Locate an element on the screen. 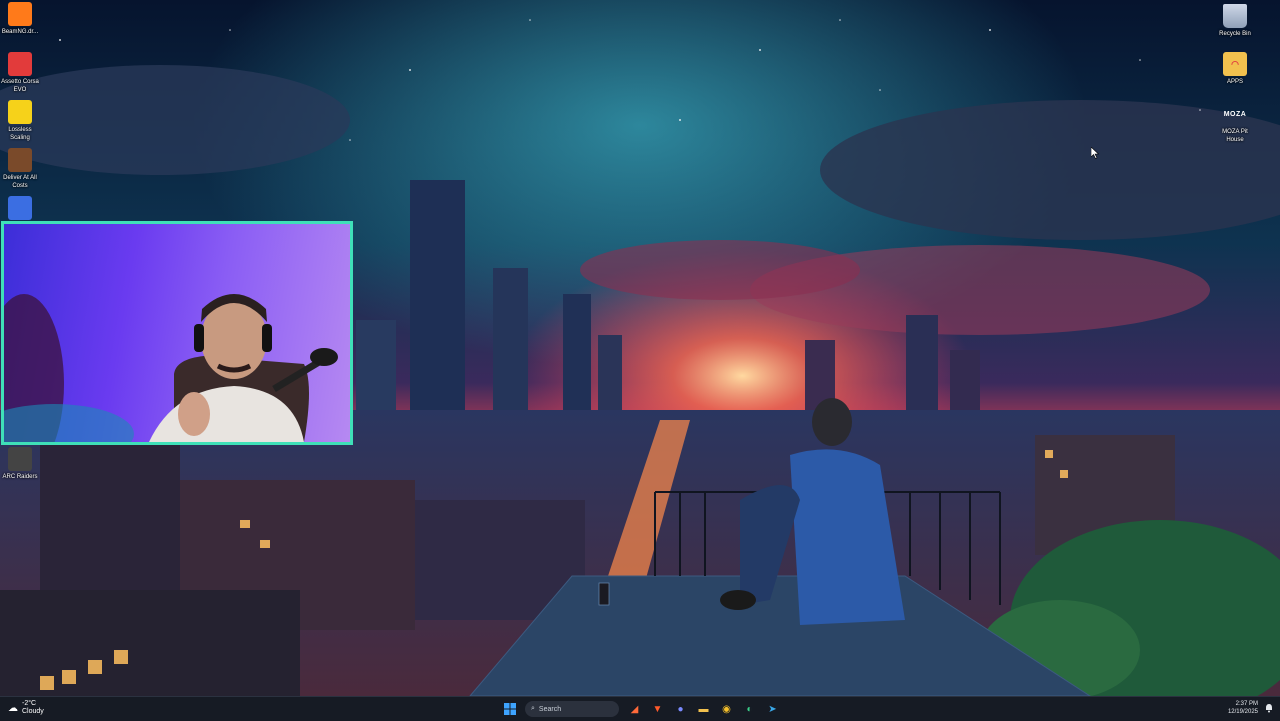  brave-icon: ▼ is located at coordinates (657, 709).